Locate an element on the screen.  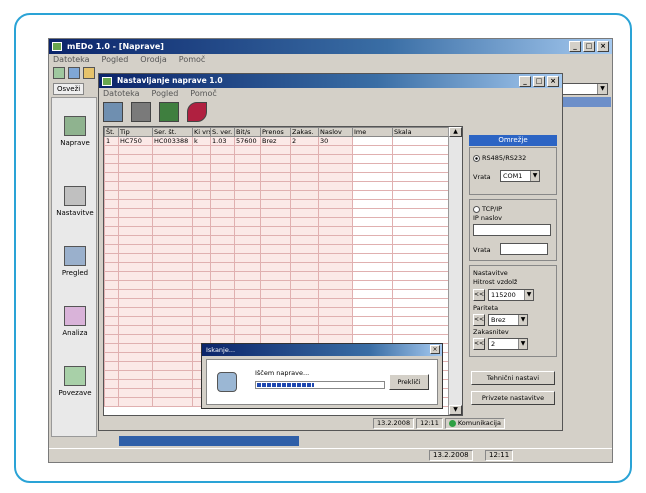
sidebar-item-analysis: Analiza is located at coordinates (75, 321).